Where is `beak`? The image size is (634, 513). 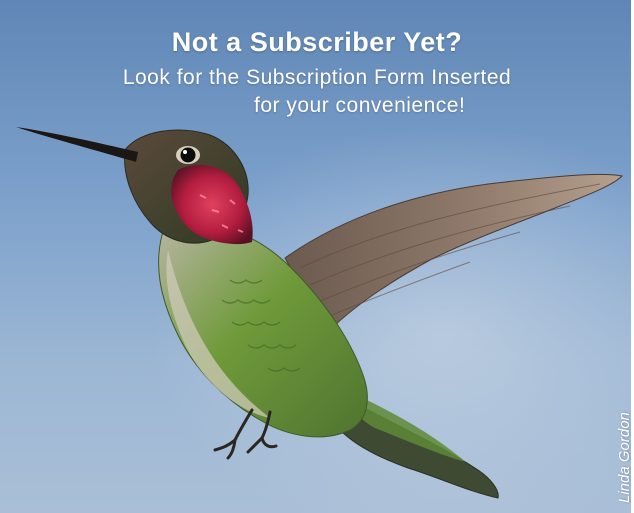
beak is located at coordinates (77, 144).